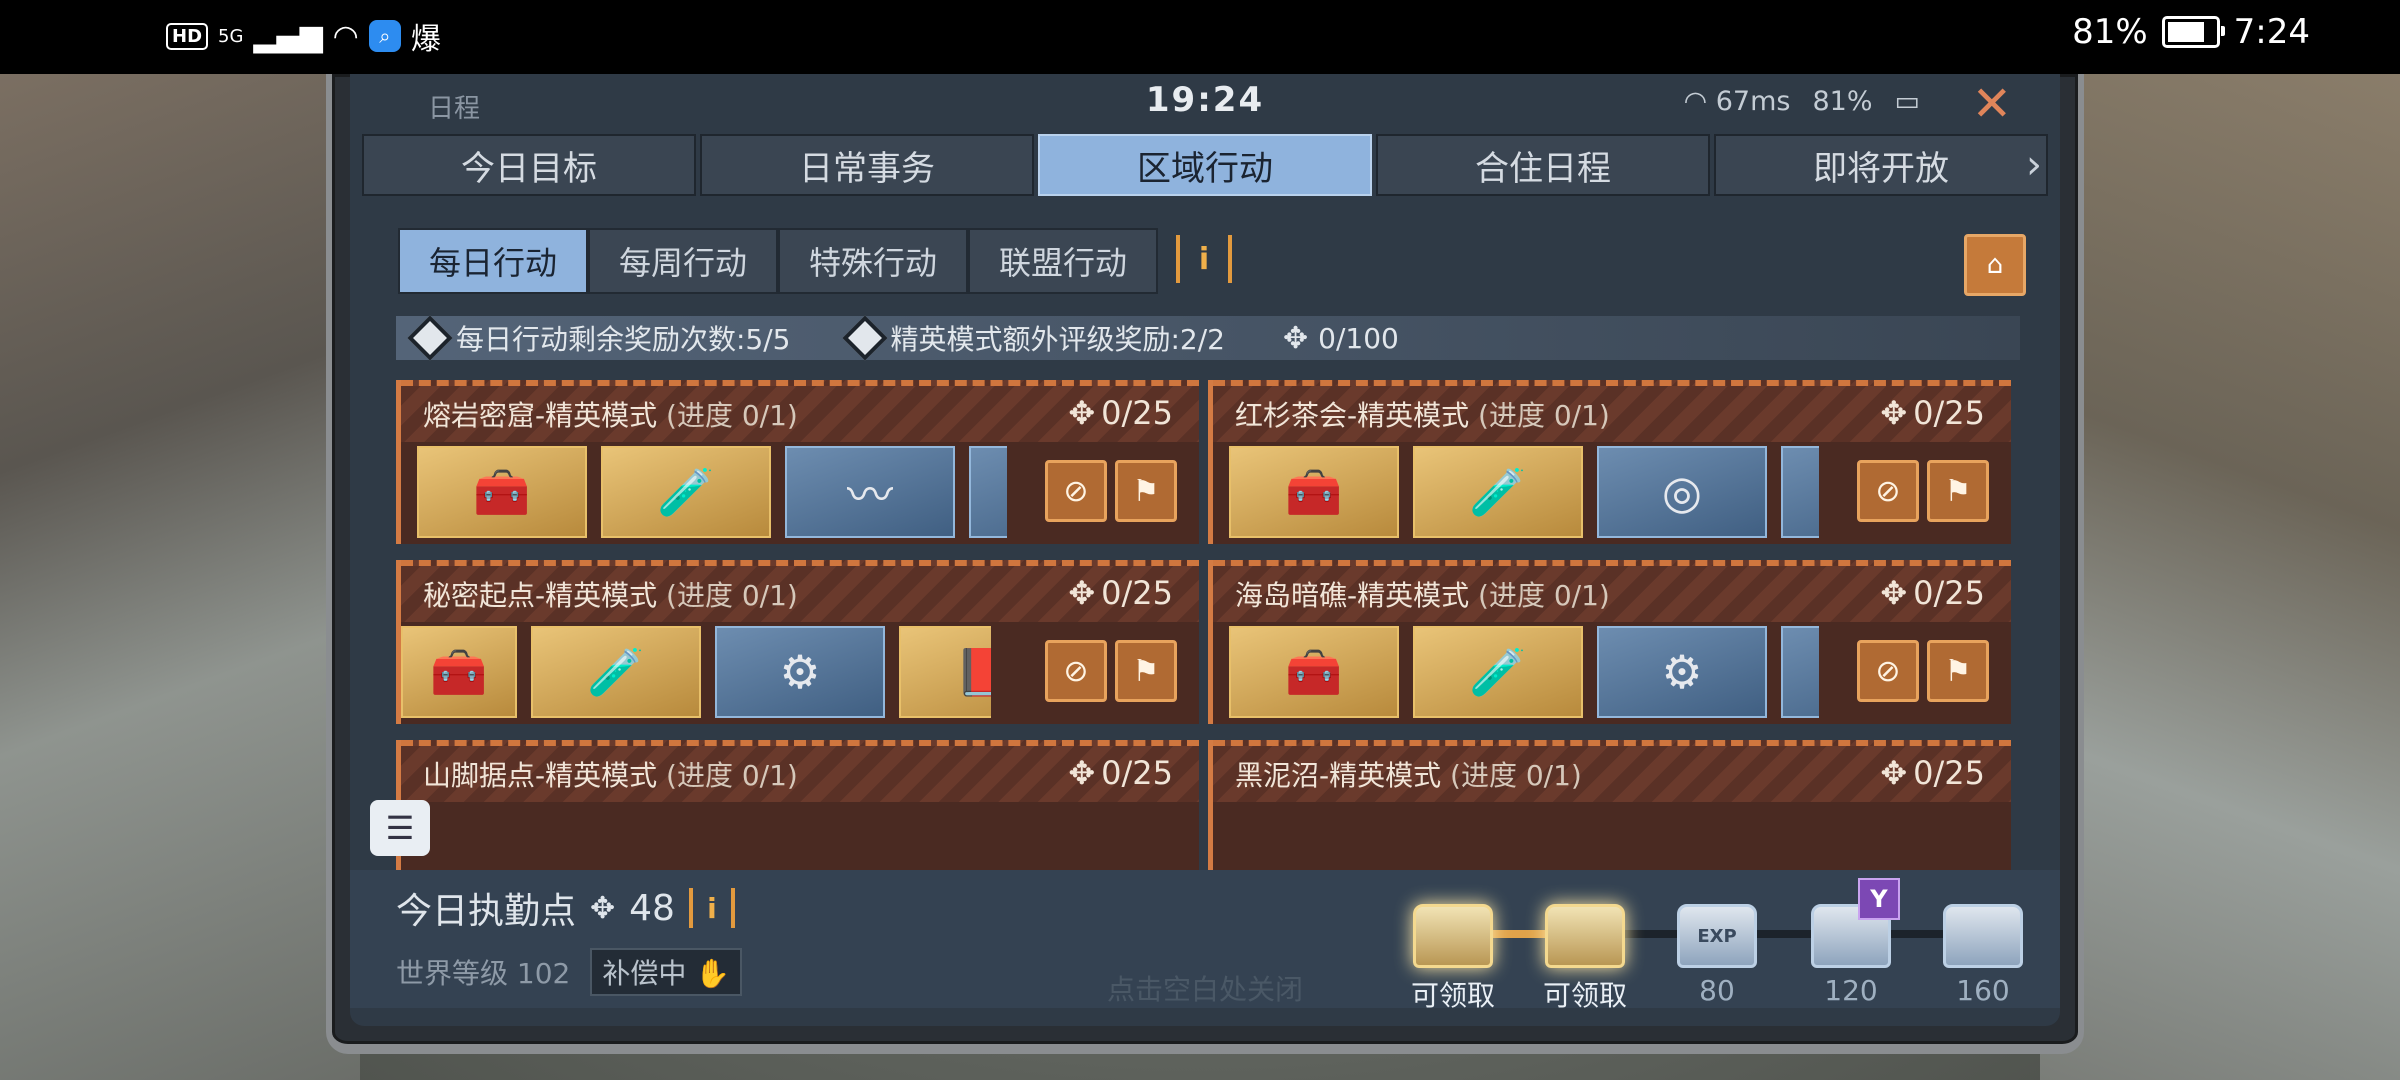 Image resolution: width=2400 pixels, height=1080 pixels. I want to click on roll-icon: ◎, so click(1682, 492).